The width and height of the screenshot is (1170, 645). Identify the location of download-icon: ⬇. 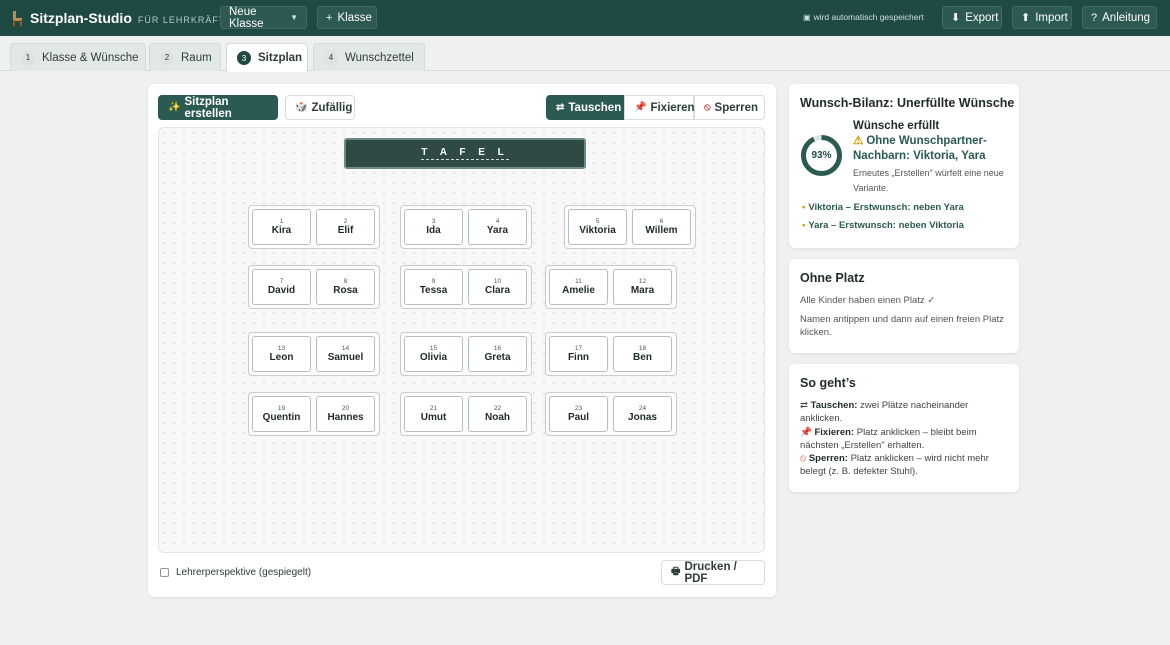
(956, 18).